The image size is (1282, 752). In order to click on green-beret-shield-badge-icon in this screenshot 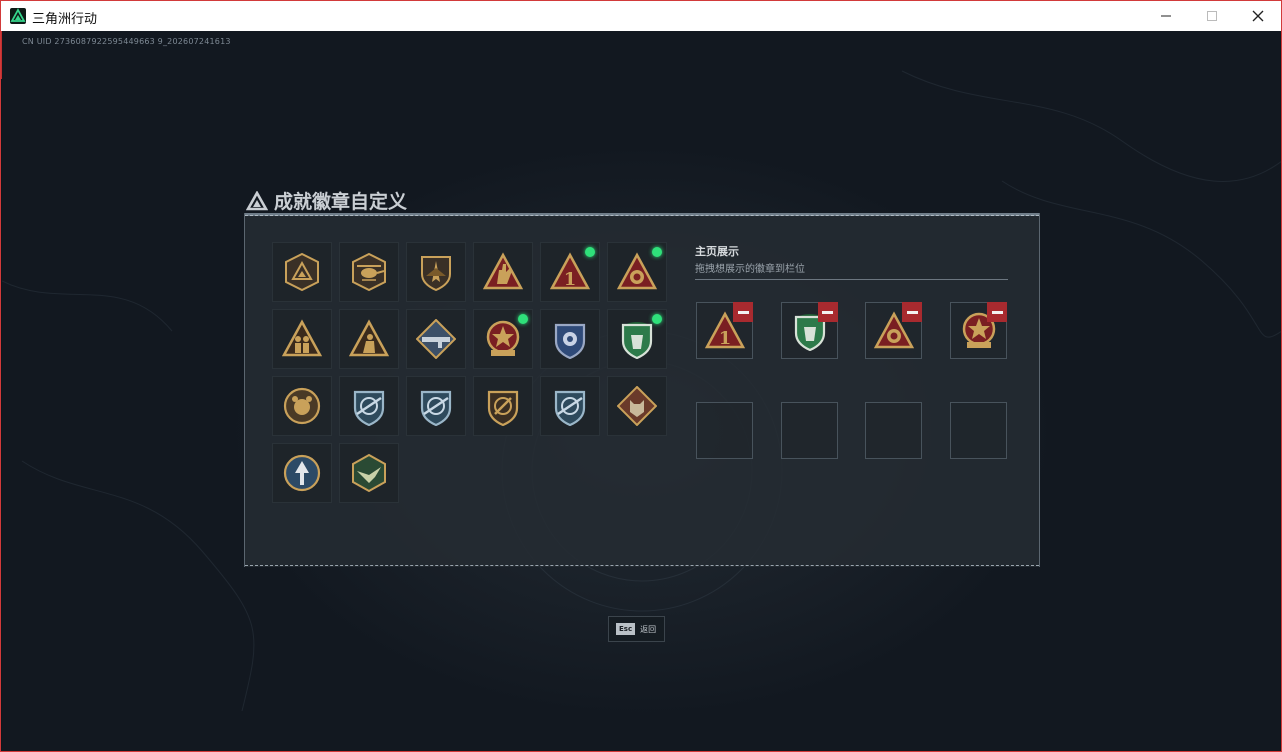, I will do `click(637, 340)`.